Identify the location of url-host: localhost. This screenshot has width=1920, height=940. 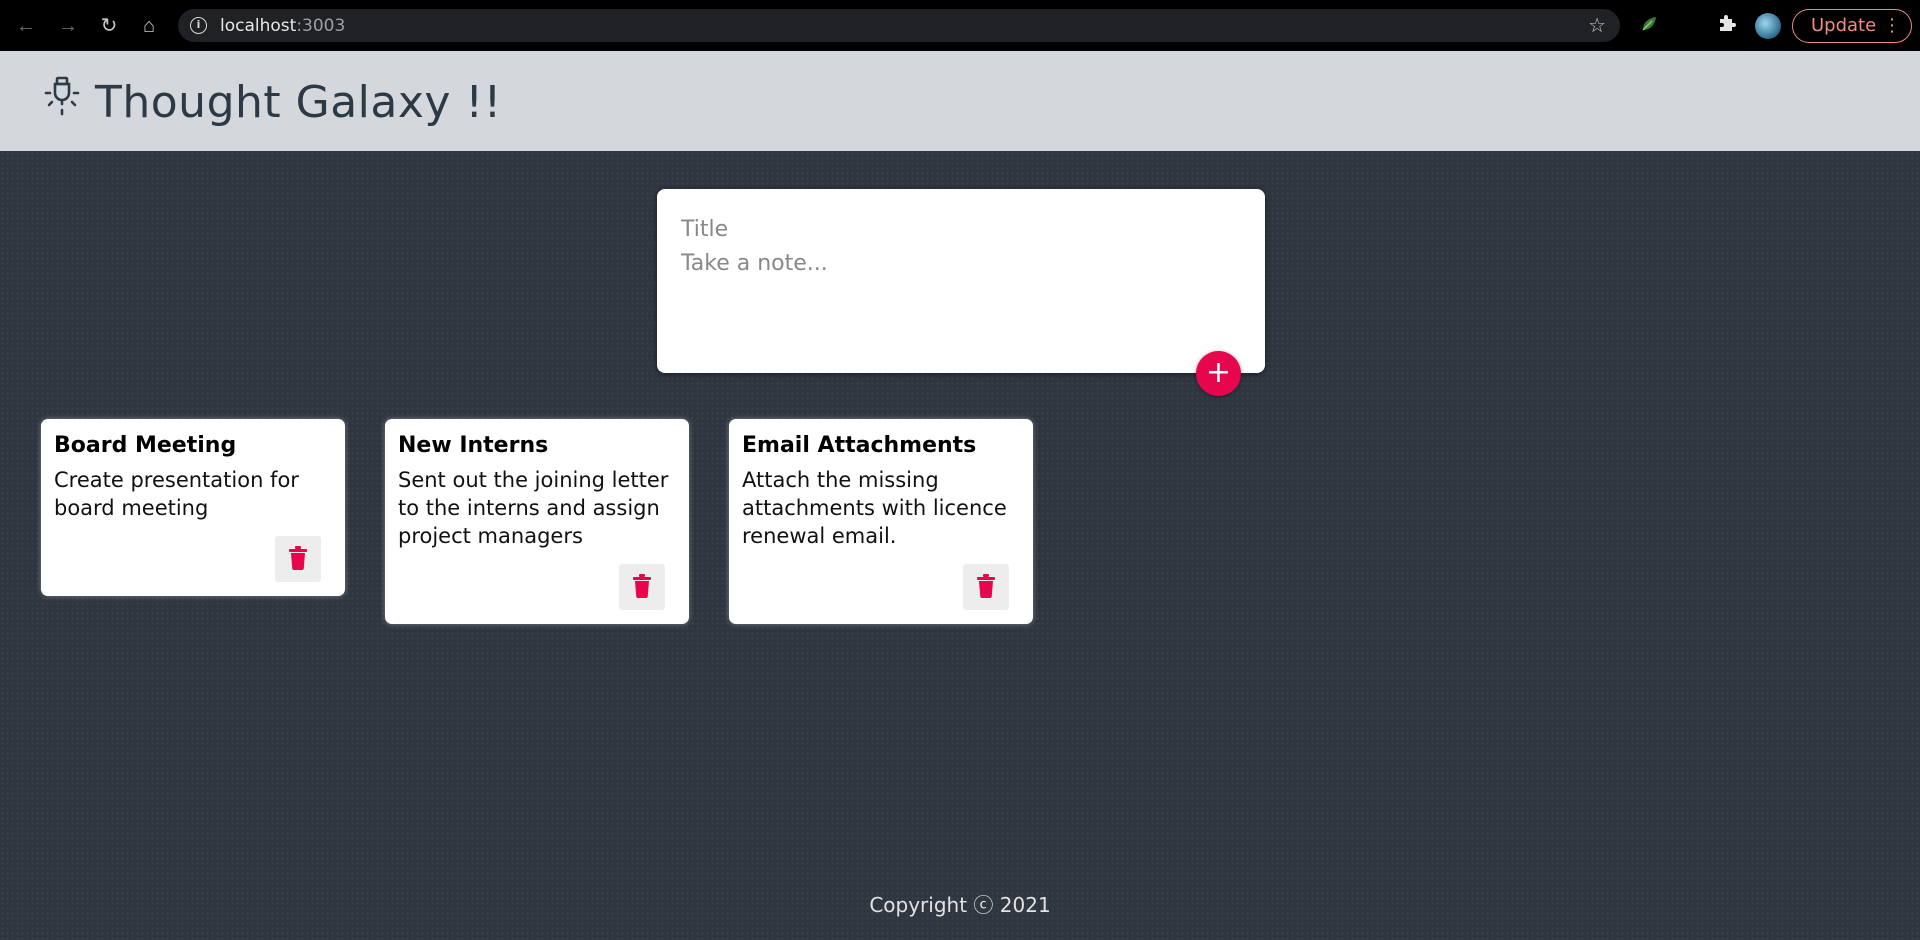
(258, 26).